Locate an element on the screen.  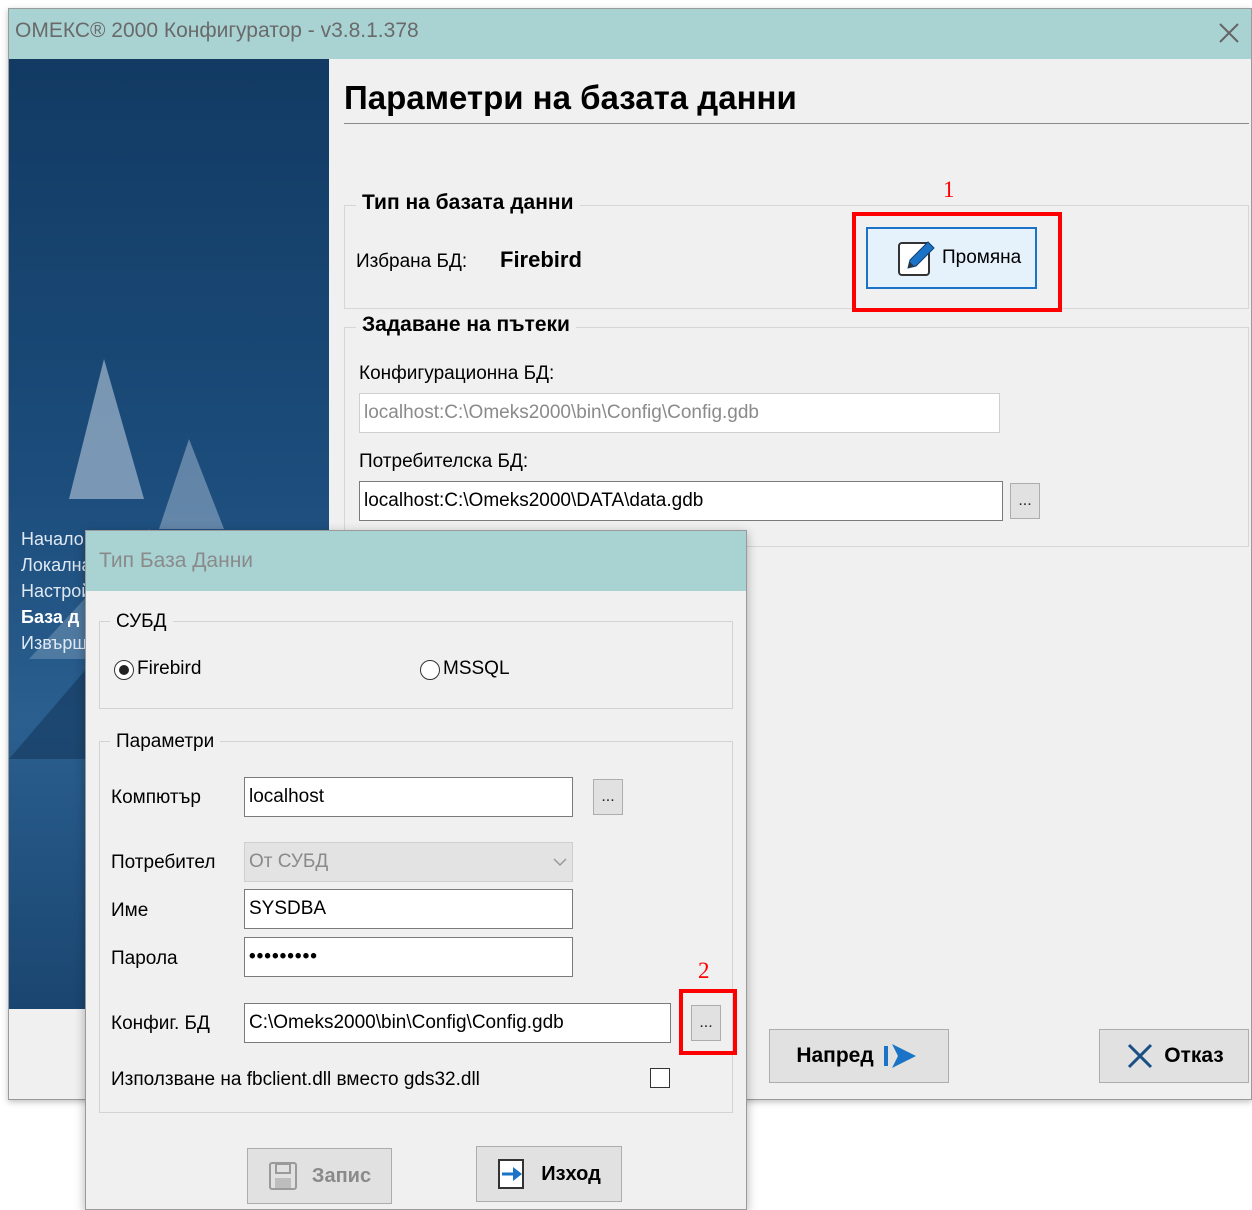
cancel-button: Отказ is located at coordinates (1174, 1056).